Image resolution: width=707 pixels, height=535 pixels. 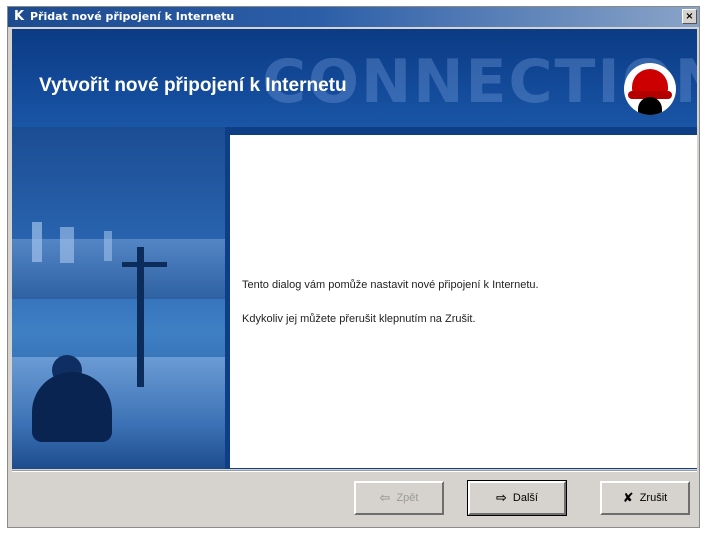 What do you see at coordinates (354, 471) in the screenshot?
I see `button-separator` at bounding box center [354, 471].